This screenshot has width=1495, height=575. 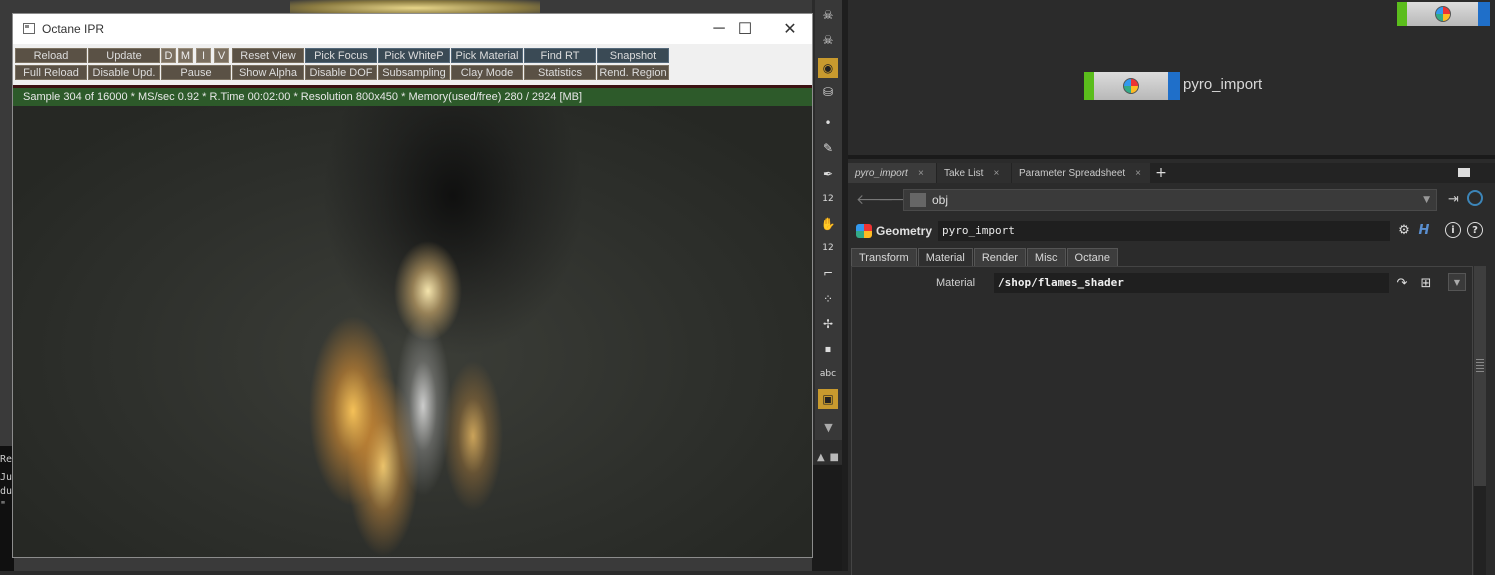 What do you see at coordinates (203, 55) in the screenshot?
I see `flag-i-button: I` at bounding box center [203, 55].